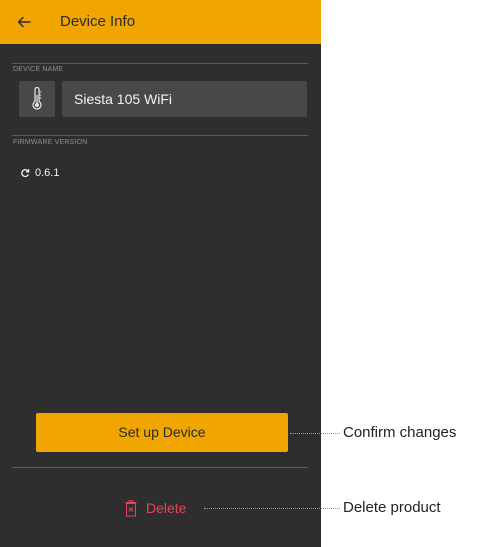 This screenshot has width=488, height=547. I want to click on app-bar: Device Info, so click(160, 22).